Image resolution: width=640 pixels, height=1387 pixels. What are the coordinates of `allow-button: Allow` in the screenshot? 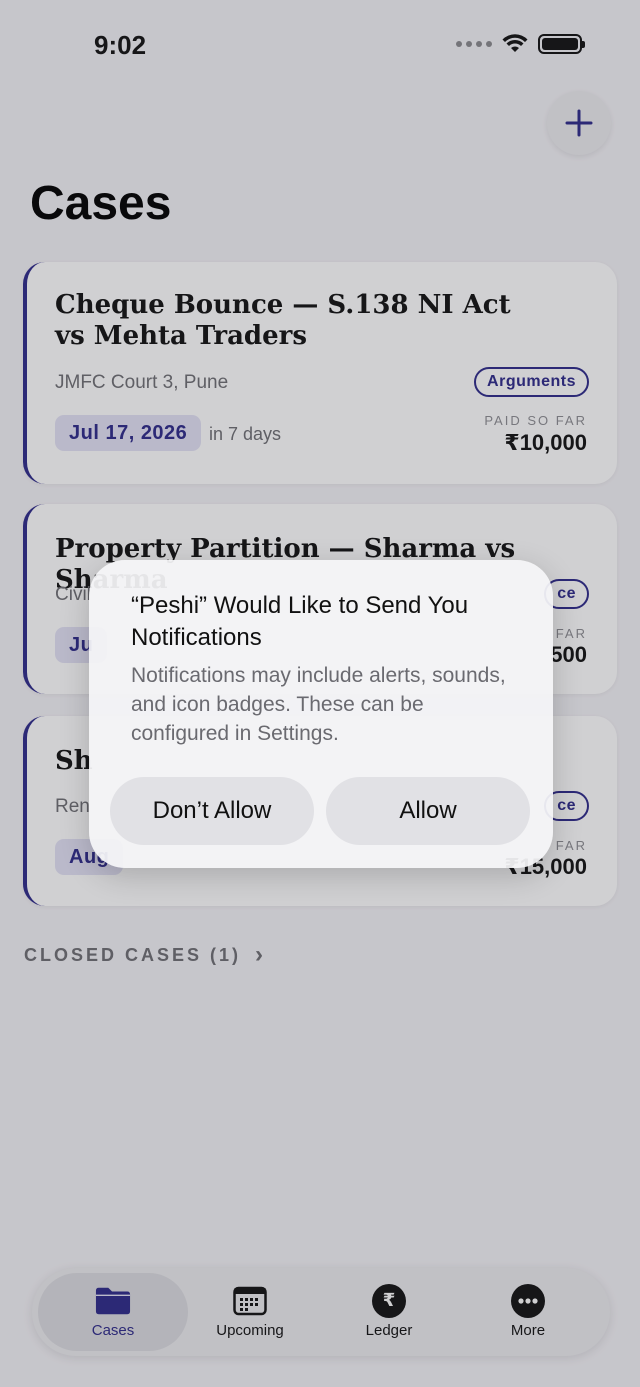 It's located at (428, 811).